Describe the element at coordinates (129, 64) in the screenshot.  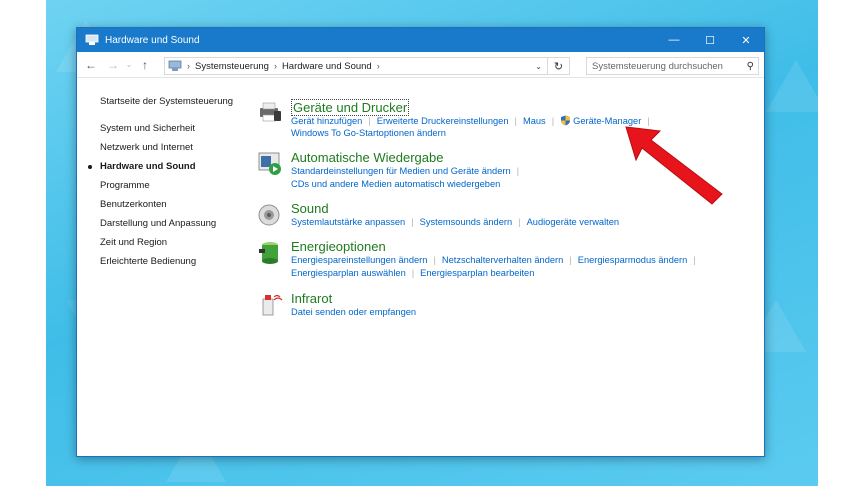
I see `recent-pages-chevron-icon: ⌄` at that location.